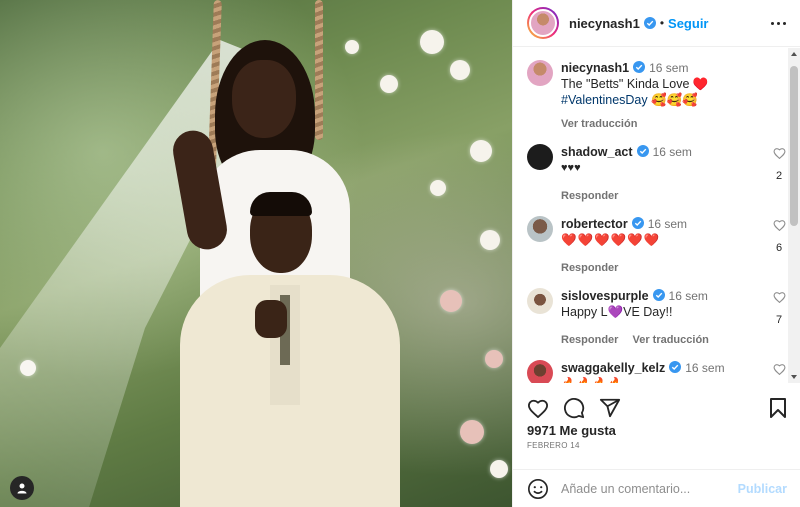 This screenshot has width=800, height=507. What do you see at coordinates (540, 73) in the screenshot?
I see `caption-avatar` at bounding box center [540, 73].